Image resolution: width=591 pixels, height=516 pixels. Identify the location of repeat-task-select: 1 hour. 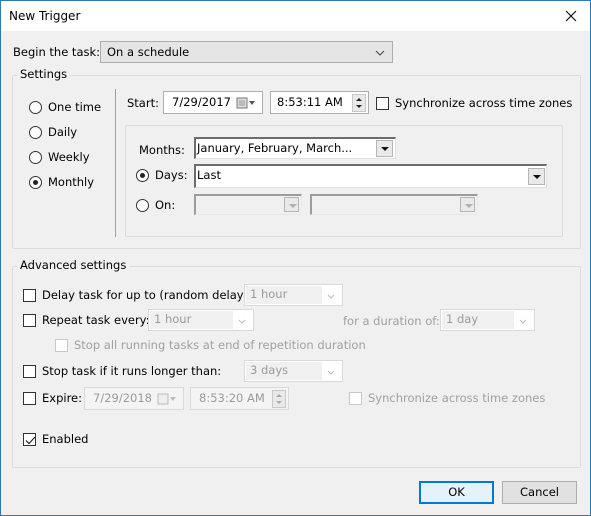
(201, 320).